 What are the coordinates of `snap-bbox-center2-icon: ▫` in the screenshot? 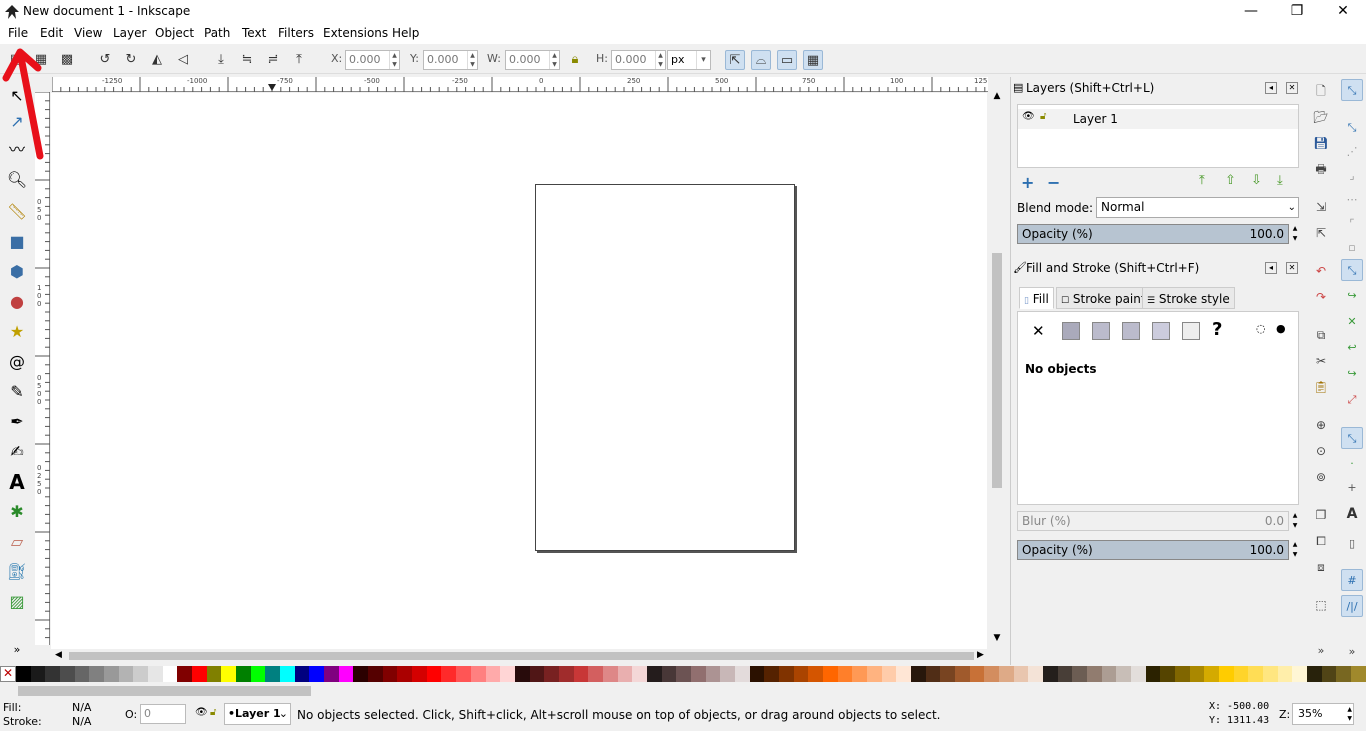 It's located at (1352, 248).